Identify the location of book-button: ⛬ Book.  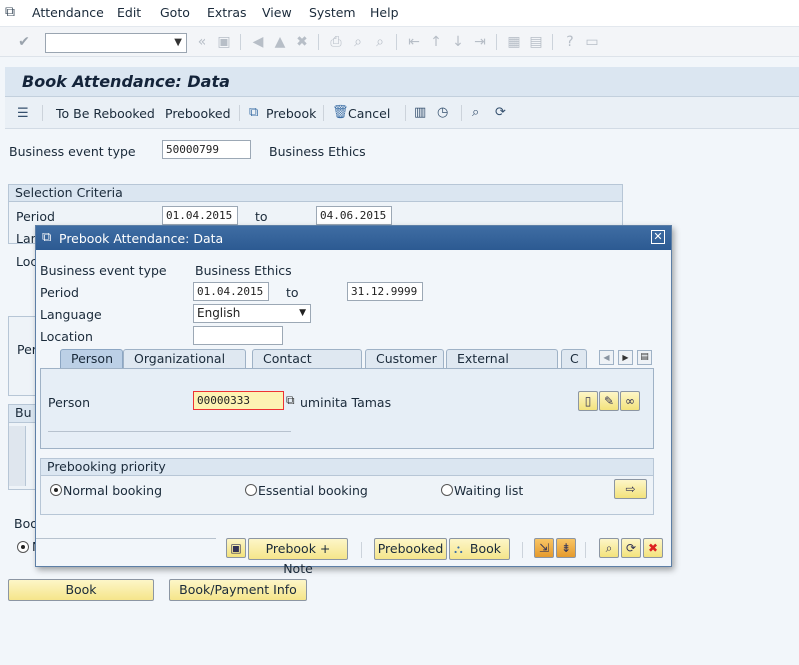
(479, 549).